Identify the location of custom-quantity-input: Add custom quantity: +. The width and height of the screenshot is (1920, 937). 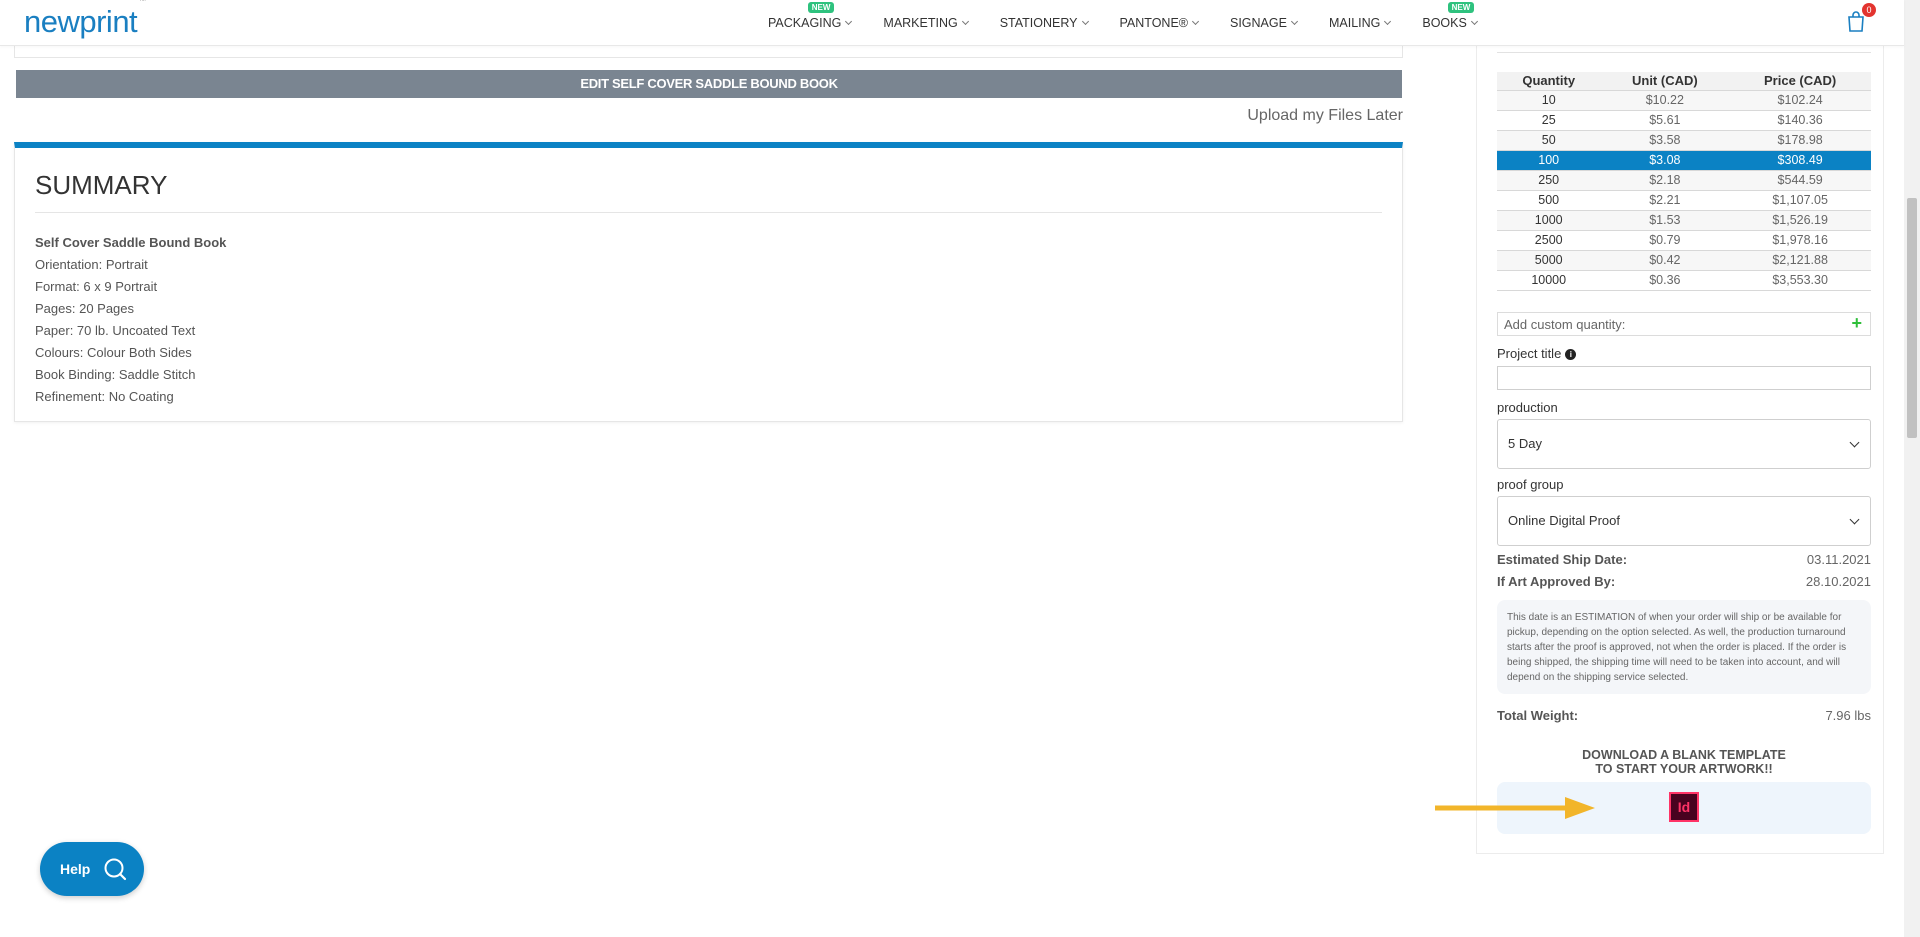
(1684, 324).